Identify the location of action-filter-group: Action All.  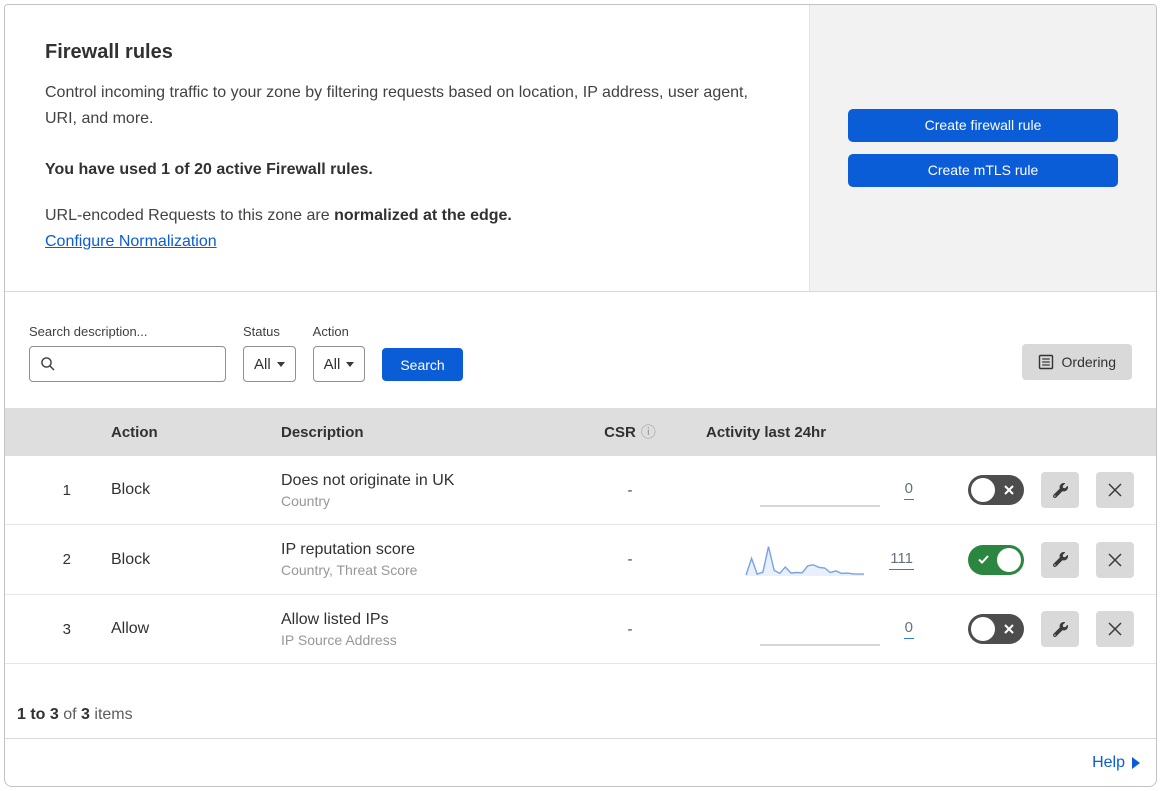
(339, 353).